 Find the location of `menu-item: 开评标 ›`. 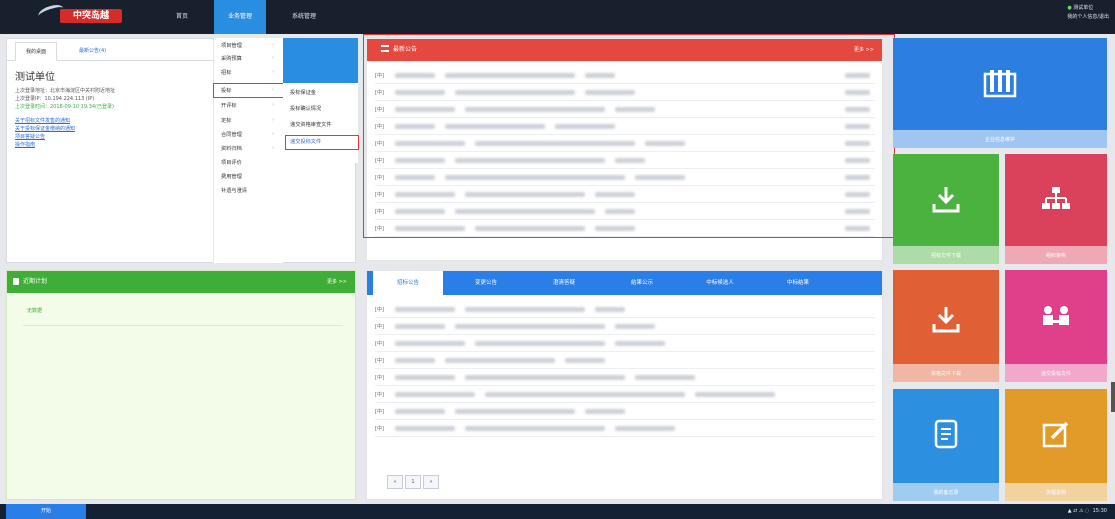

menu-item: 开评标 › is located at coordinates (247, 105).